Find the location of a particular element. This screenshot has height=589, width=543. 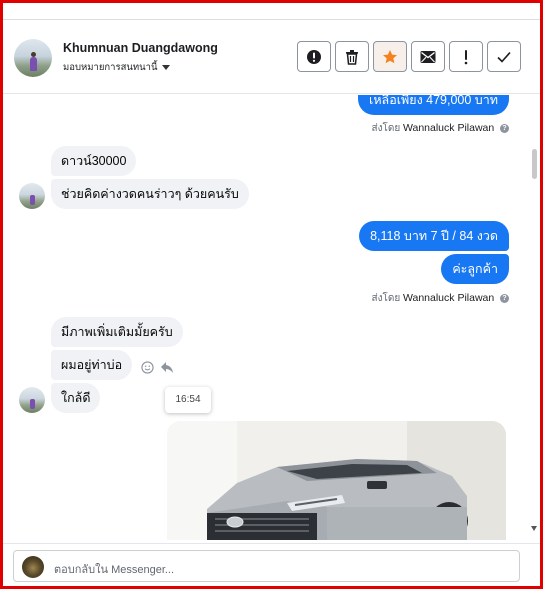

follow-up-button is located at coordinates (466, 56).